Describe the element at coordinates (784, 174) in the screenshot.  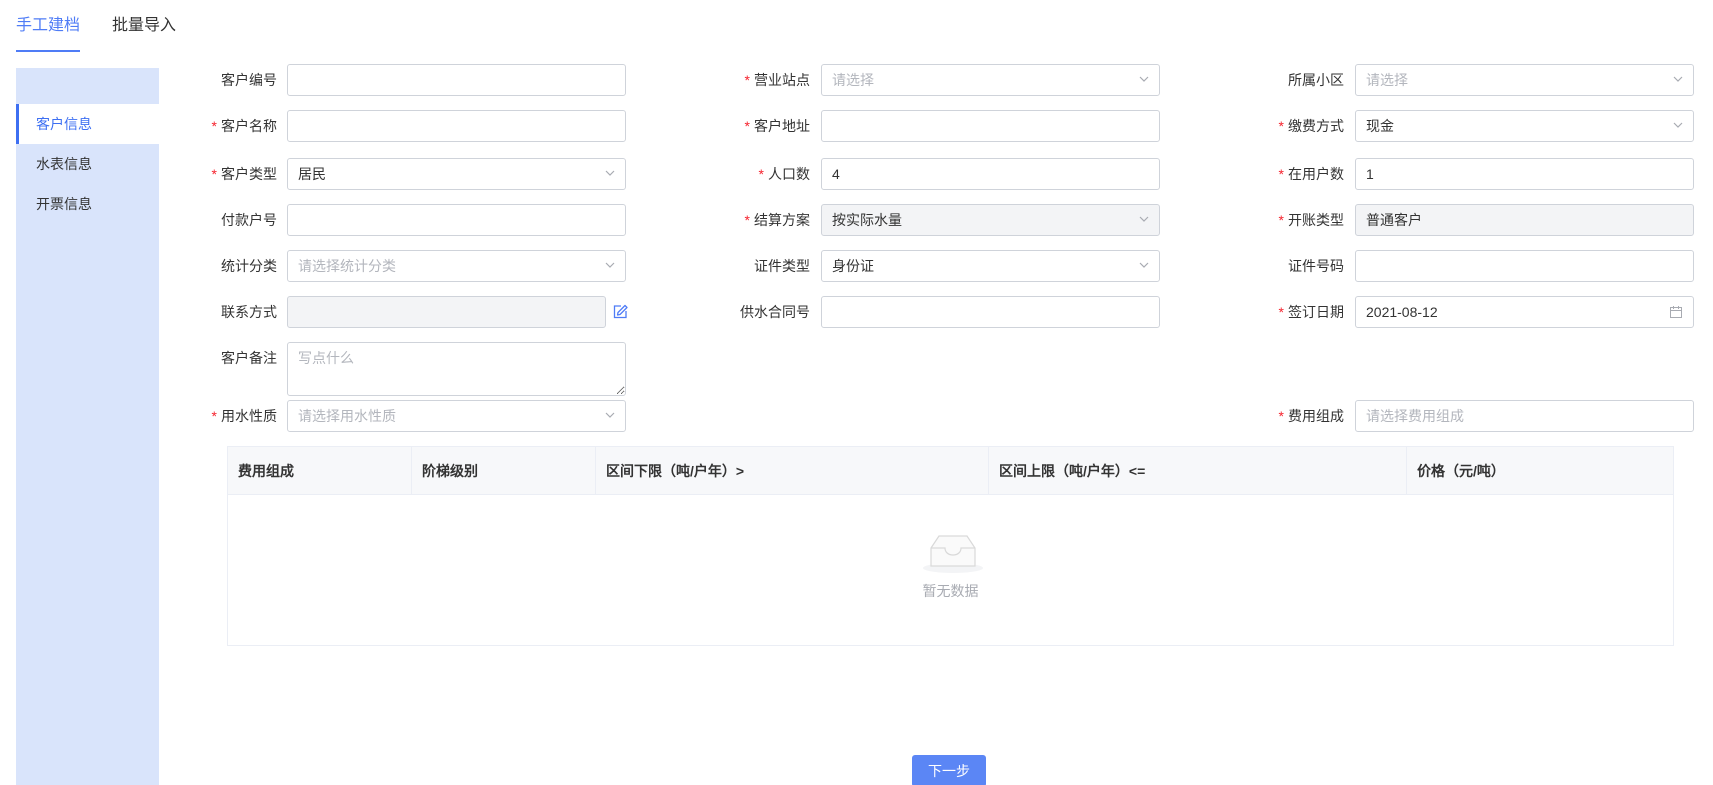
I see `population-label: * 人口数` at that location.